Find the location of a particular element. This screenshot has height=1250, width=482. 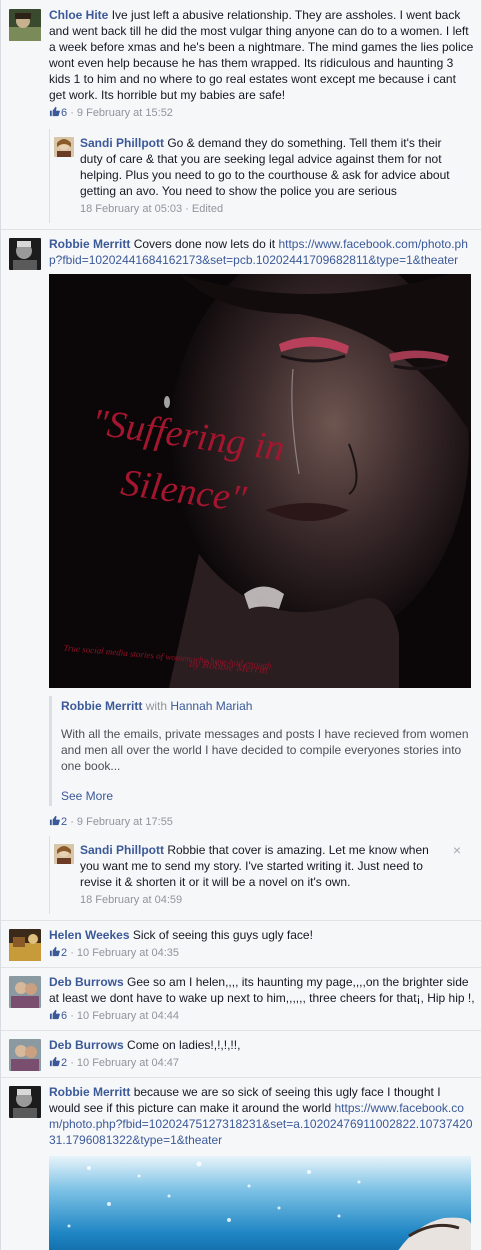

comment-timestamp: 10 February at 04:47 is located at coordinates (128, 1063).